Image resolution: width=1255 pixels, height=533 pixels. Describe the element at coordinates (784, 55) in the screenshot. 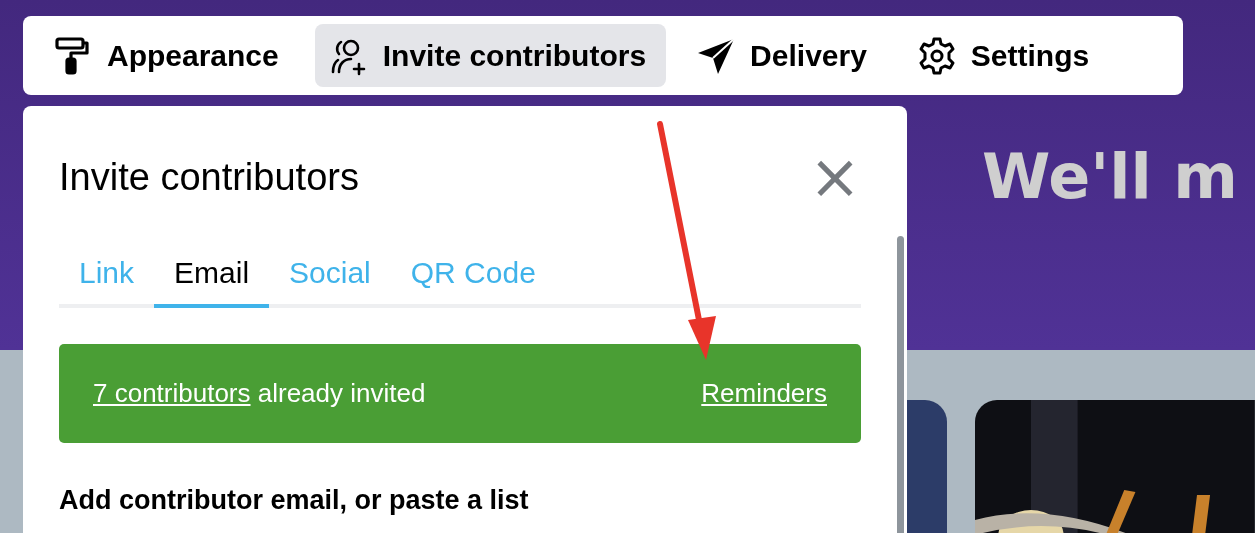

I see `toolbar-tab: Delivery` at that location.